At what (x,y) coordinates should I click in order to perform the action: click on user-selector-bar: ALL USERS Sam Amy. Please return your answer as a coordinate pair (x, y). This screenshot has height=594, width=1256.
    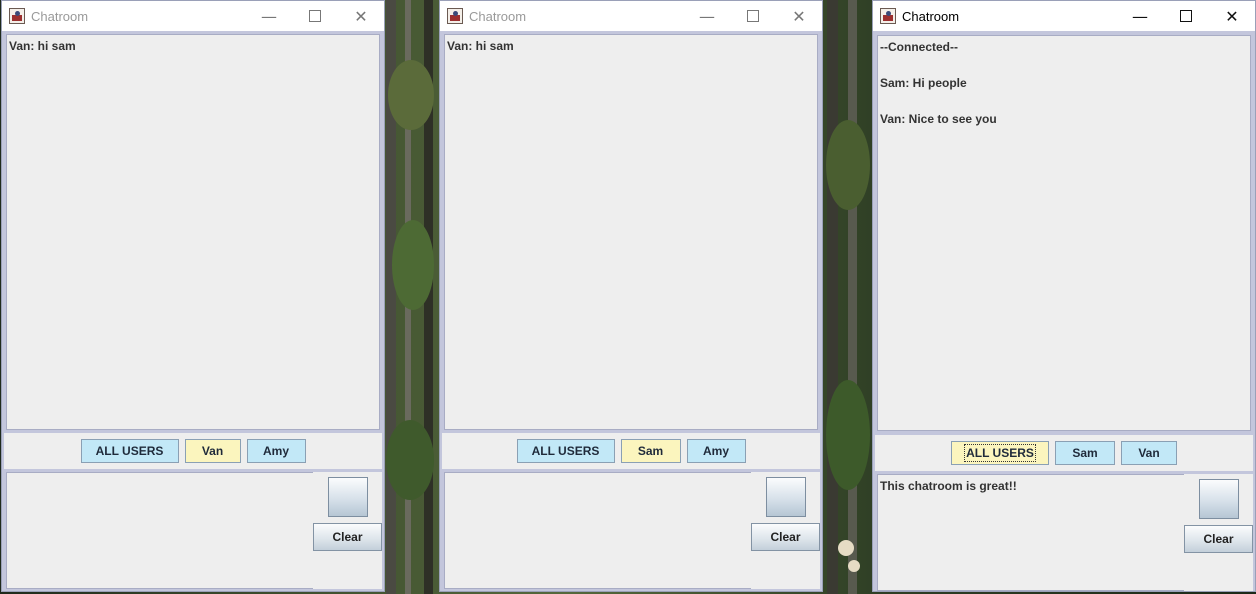
    Looking at the image, I should click on (631, 451).